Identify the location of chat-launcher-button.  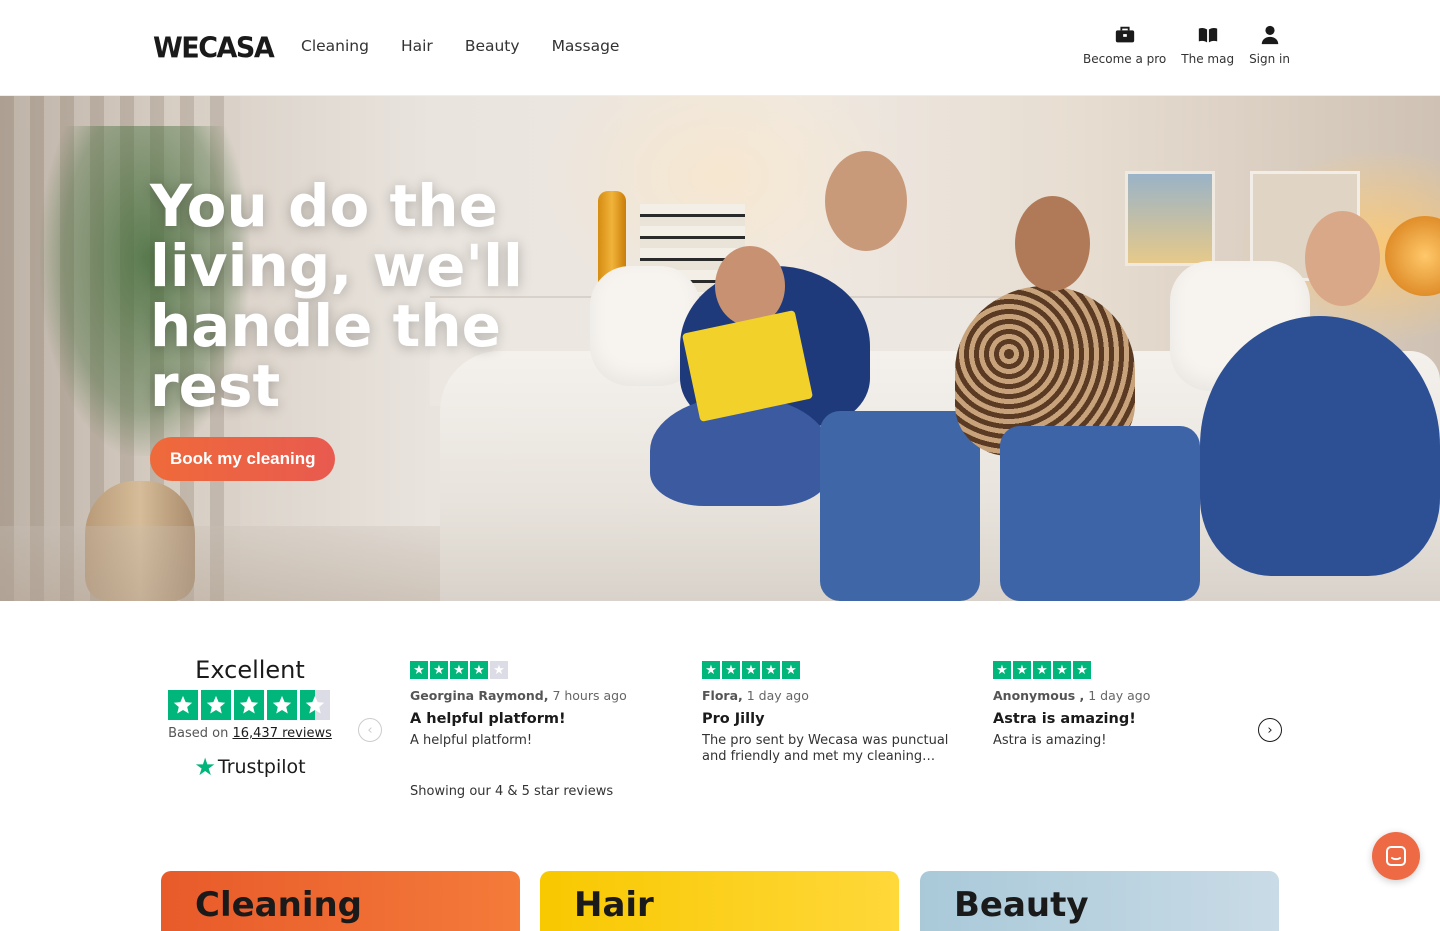
(1396, 856).